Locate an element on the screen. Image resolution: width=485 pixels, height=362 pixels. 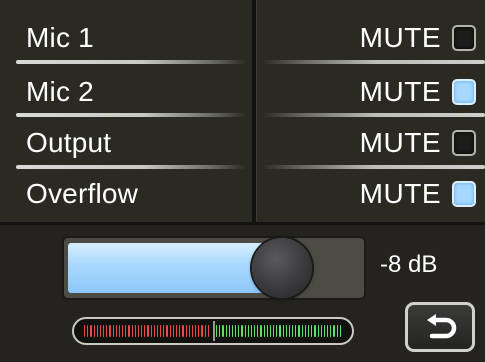
mute-label-output: MUTE is located at coordinates (400, 142).